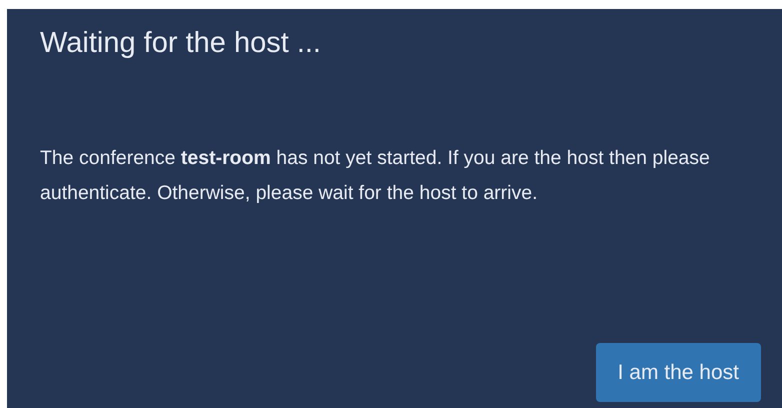 The width and height of the screenshot is (782, 408). I want to click on host-button: I am the host, so click(678, 372).